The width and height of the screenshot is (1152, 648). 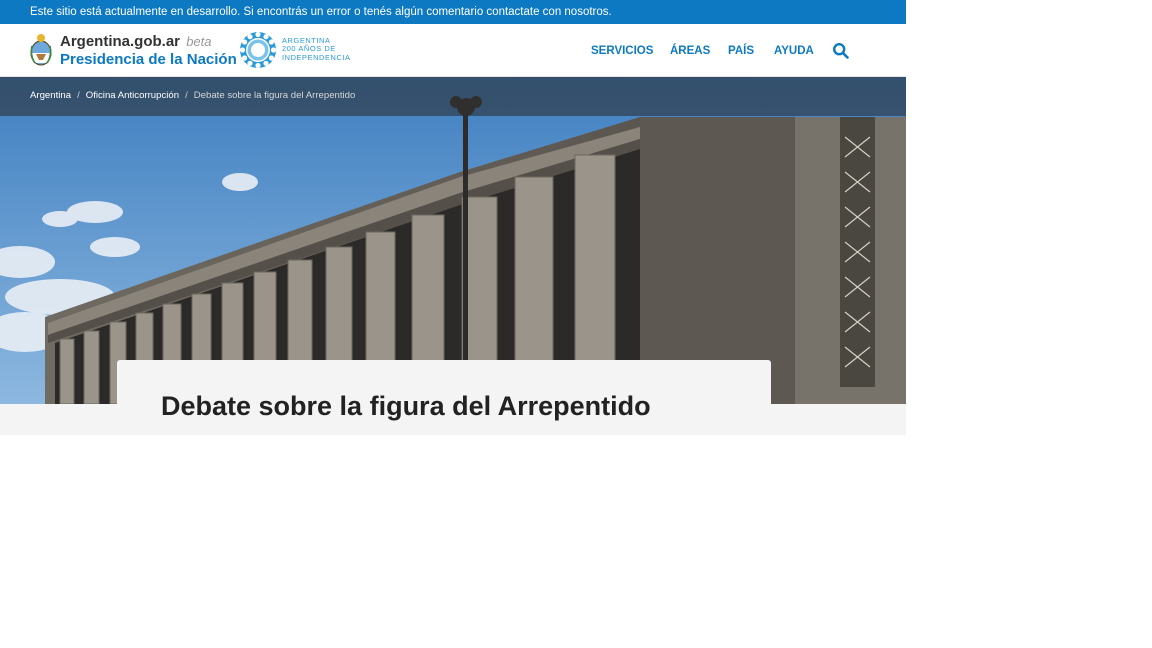 What do you see at coordinates (50, 95) in the screenshot?
I see `breadcrumb-link-argentina: Argentina` at bounding box center [50, 95].